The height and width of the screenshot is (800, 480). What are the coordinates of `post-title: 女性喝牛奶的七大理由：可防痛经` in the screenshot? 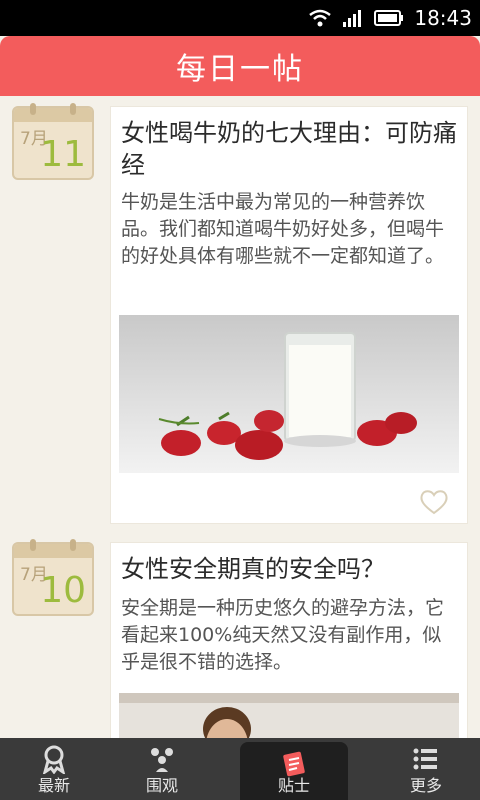 It's located at (289, 149).